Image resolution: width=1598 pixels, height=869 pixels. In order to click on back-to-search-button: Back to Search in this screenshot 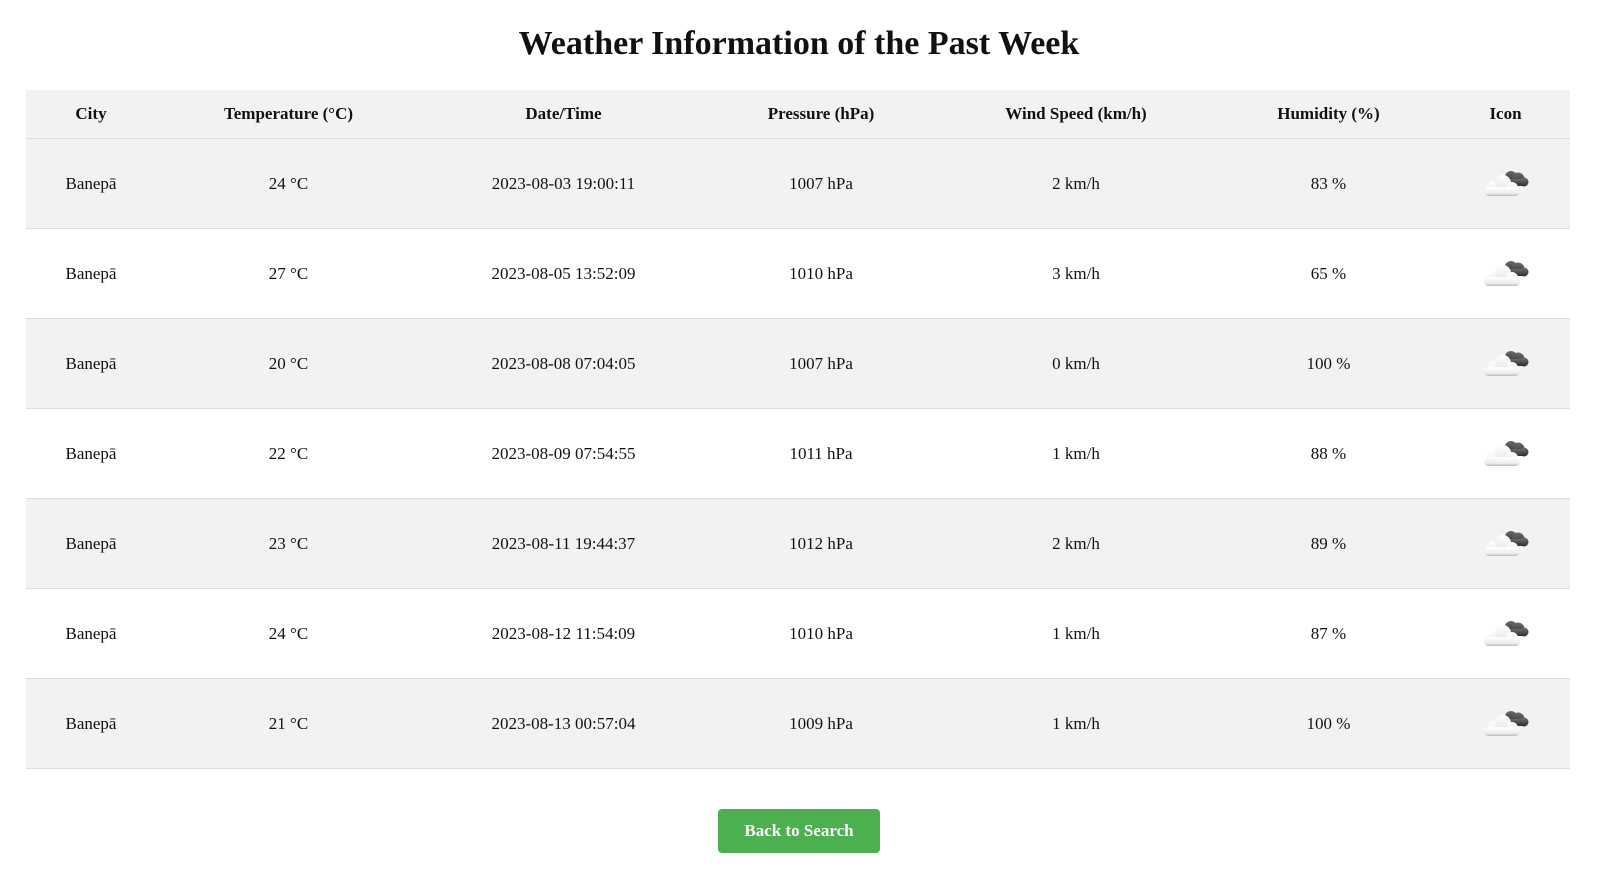, I will do `click(799, 831)`.